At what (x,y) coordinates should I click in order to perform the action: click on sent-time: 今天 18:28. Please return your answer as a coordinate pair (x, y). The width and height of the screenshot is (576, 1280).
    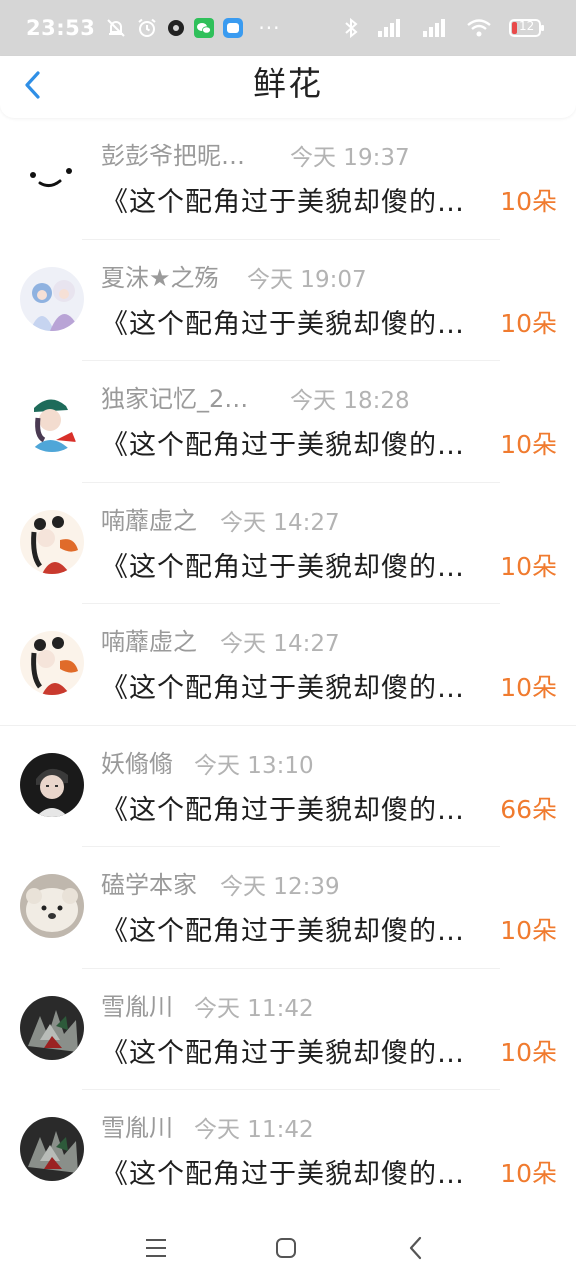
    Looking at the image, I should click on (350, 401).